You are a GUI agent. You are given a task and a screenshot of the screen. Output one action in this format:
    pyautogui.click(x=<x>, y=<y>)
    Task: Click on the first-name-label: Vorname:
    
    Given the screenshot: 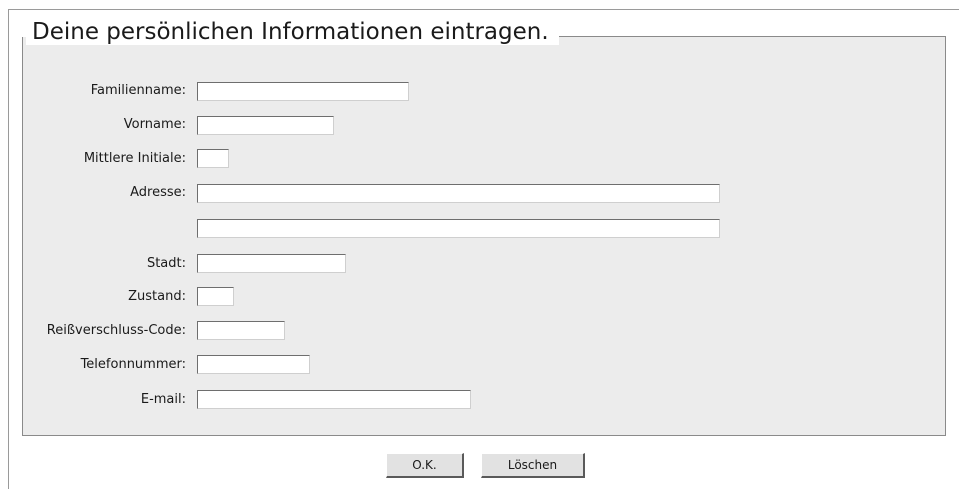 What is the action you would take?
    pyautogui.click(x=154, y=124)
    